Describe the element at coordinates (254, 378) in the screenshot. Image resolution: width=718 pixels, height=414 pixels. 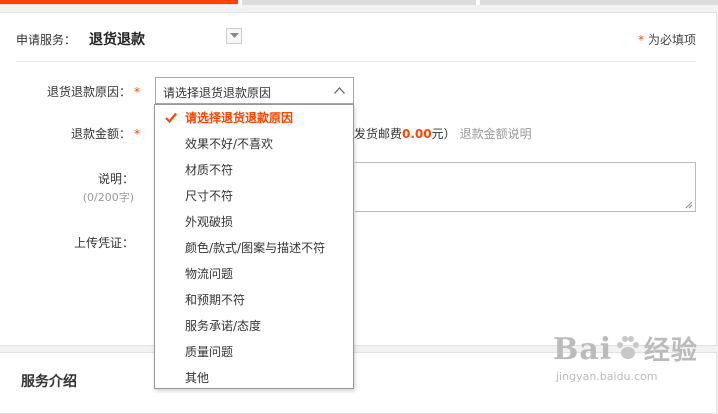
I see `dropdown-option: 其他` at that location.